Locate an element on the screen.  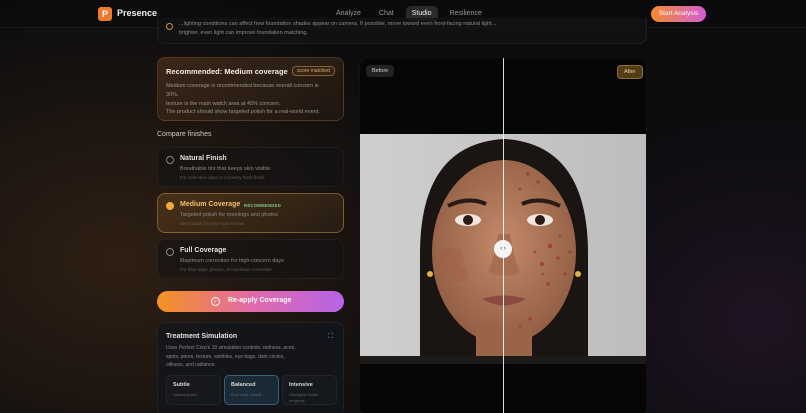
comparison-divider is located at coordinates (503, 235).